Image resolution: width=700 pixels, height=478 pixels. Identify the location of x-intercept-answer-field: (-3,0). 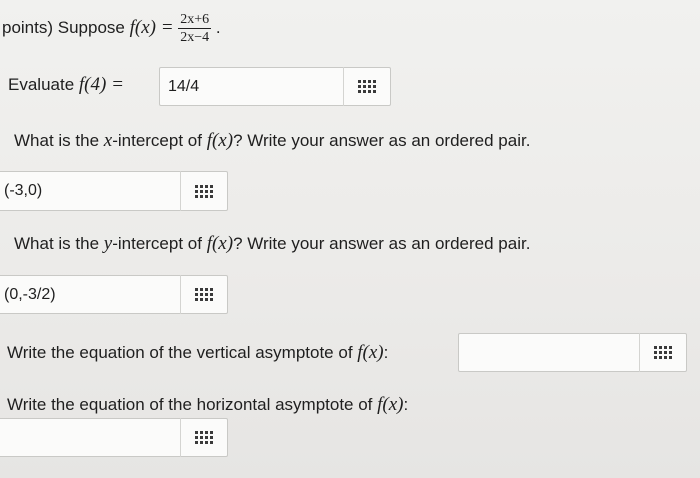
(114, 191).